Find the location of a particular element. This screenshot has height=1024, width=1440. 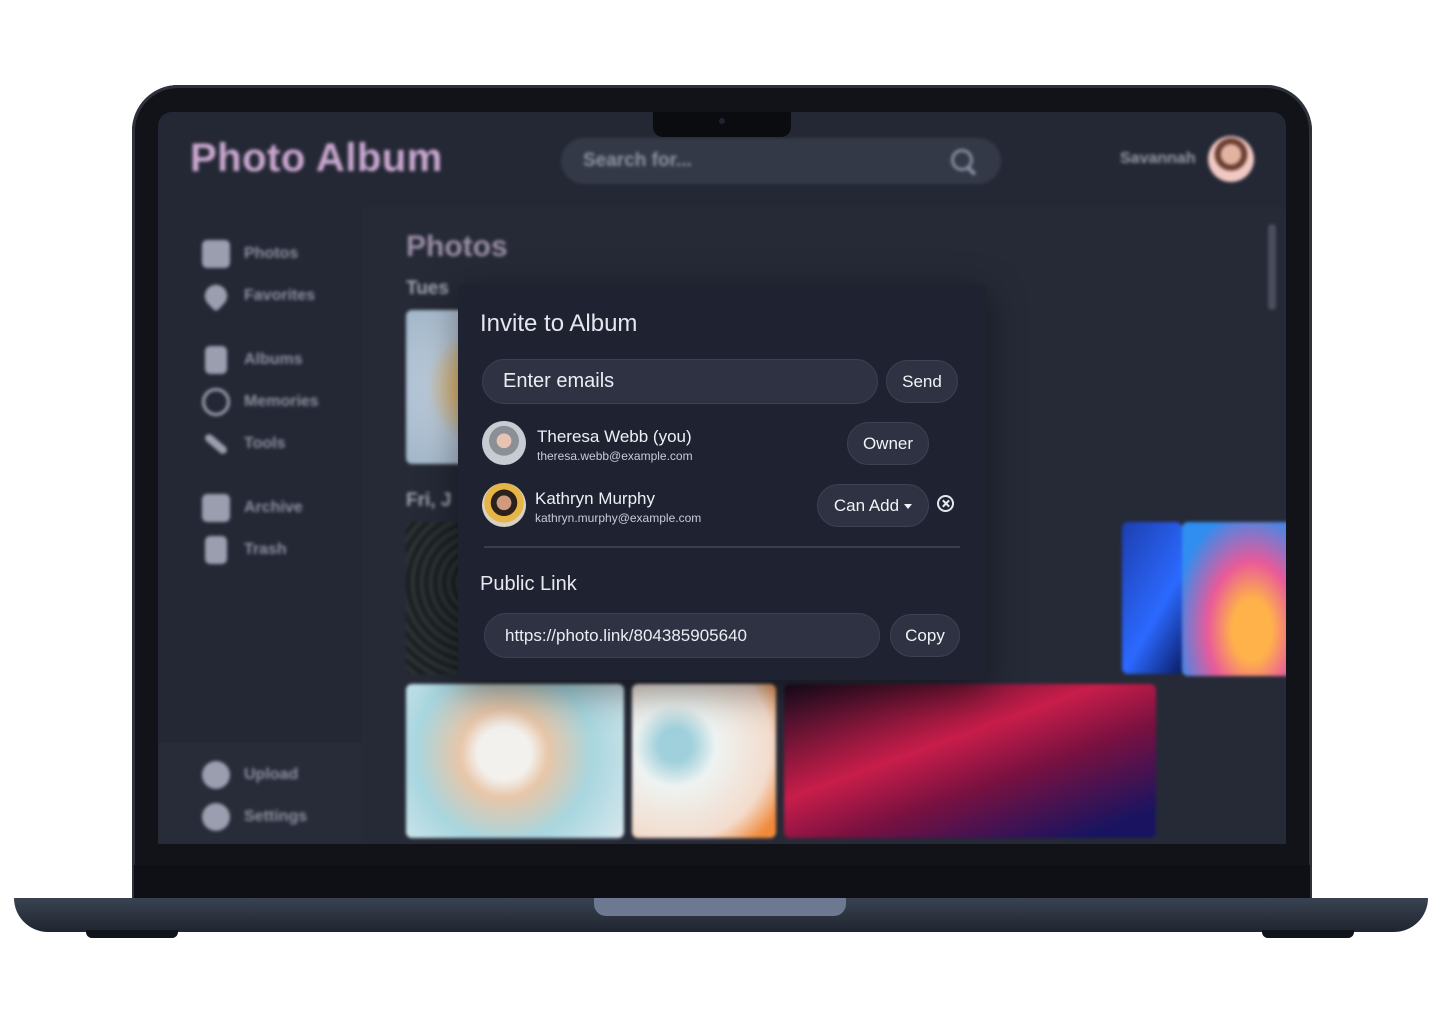

laptop-foot-right is located at coordinates (1308, 934).